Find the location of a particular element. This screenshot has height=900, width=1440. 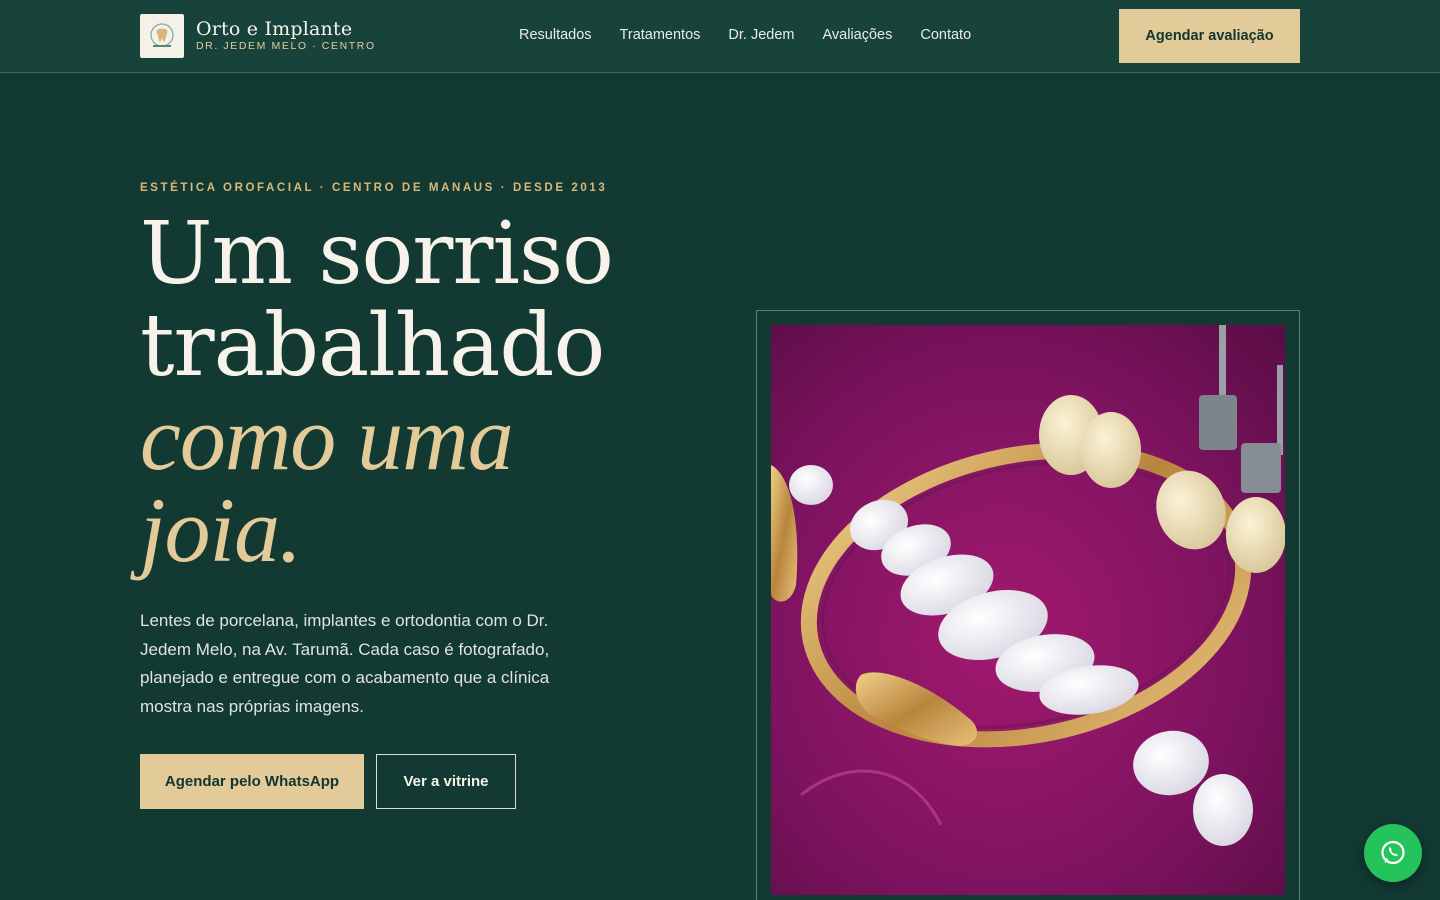

whatsapp-icon is located at coordinates (1393, 852).